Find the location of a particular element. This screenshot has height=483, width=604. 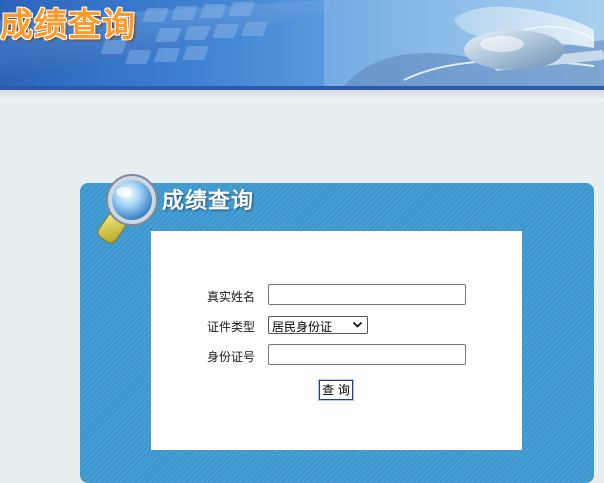

name-label: 真实姓名 is located at coordinates (231, 297).